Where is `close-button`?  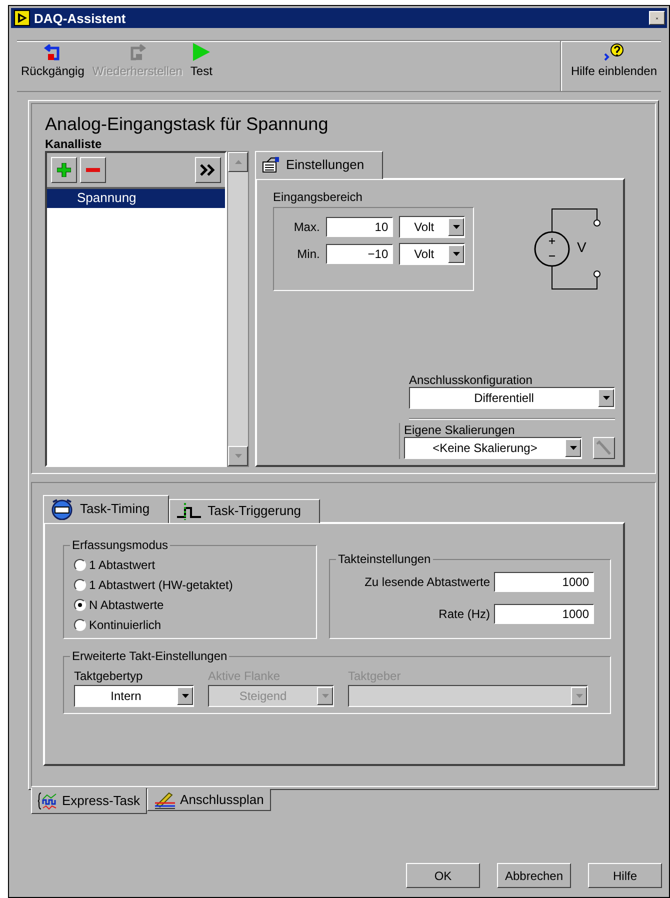
close-button is located at coordinates (657, 18).